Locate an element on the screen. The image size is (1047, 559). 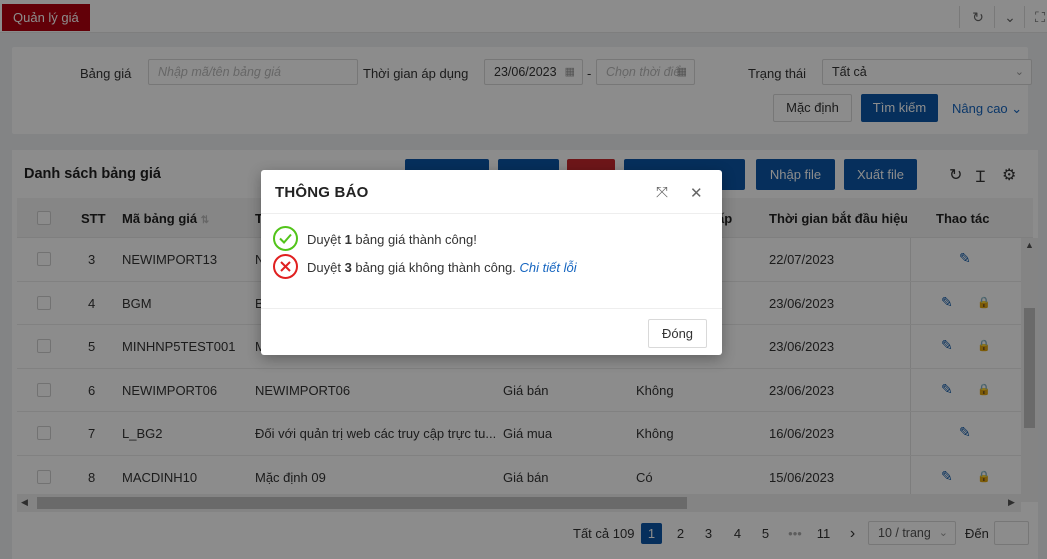
success-prefix: Duyệt is located at coordinates (326, 239).